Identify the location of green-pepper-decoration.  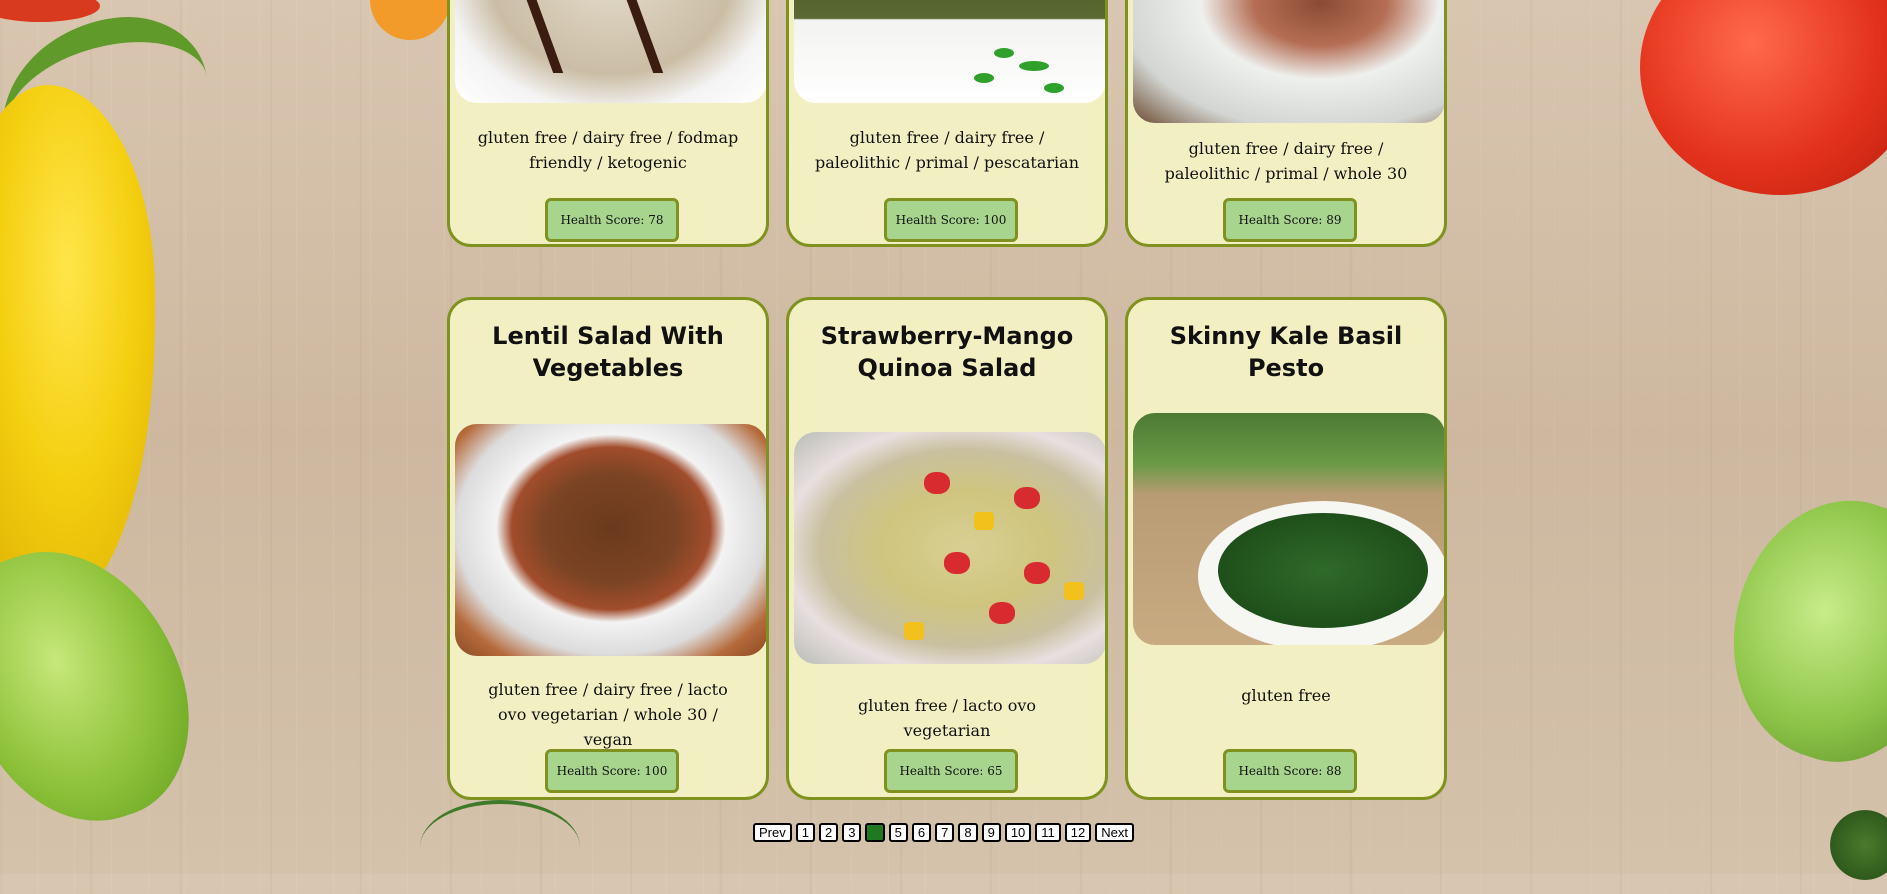
(109, 685).